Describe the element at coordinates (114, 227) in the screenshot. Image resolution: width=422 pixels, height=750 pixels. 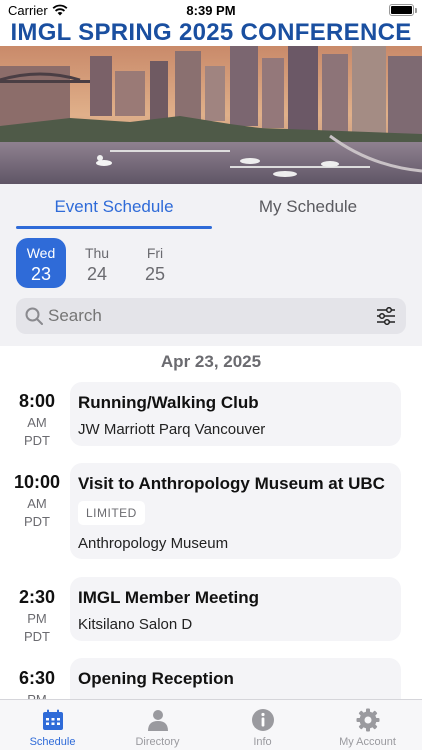
I see `active-tab-indicator` at that location.